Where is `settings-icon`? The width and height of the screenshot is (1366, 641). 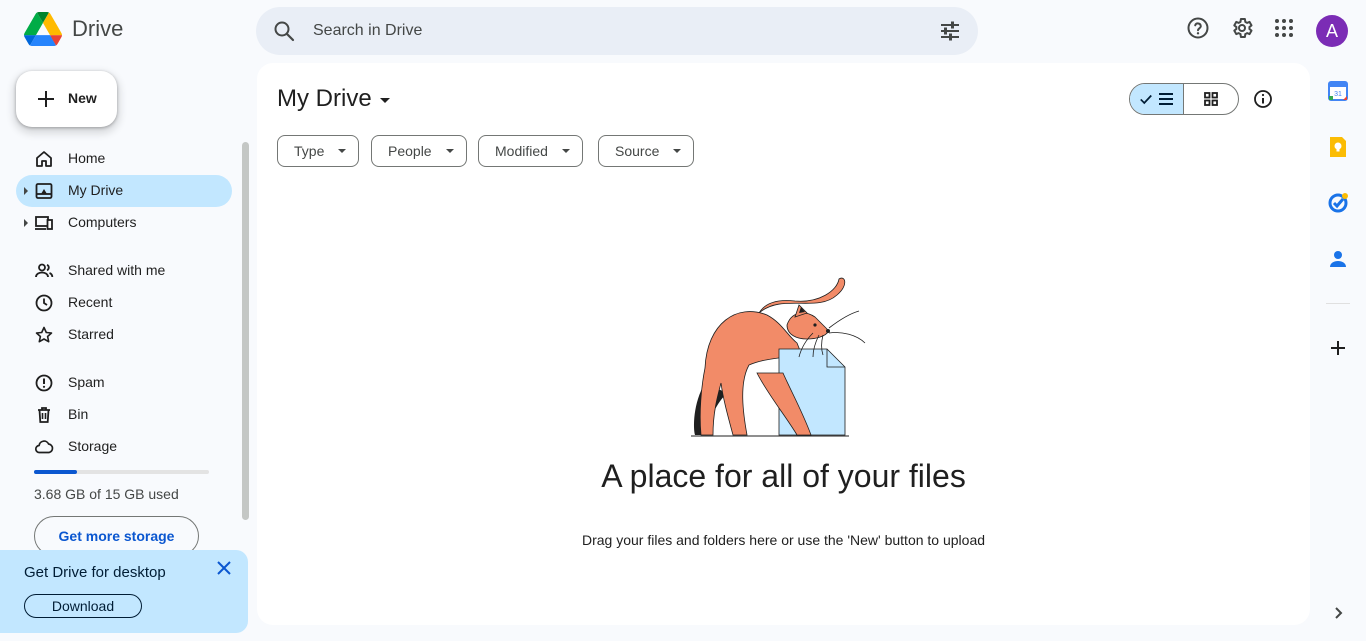 settings-icon is located at coordinates (1242, 28).